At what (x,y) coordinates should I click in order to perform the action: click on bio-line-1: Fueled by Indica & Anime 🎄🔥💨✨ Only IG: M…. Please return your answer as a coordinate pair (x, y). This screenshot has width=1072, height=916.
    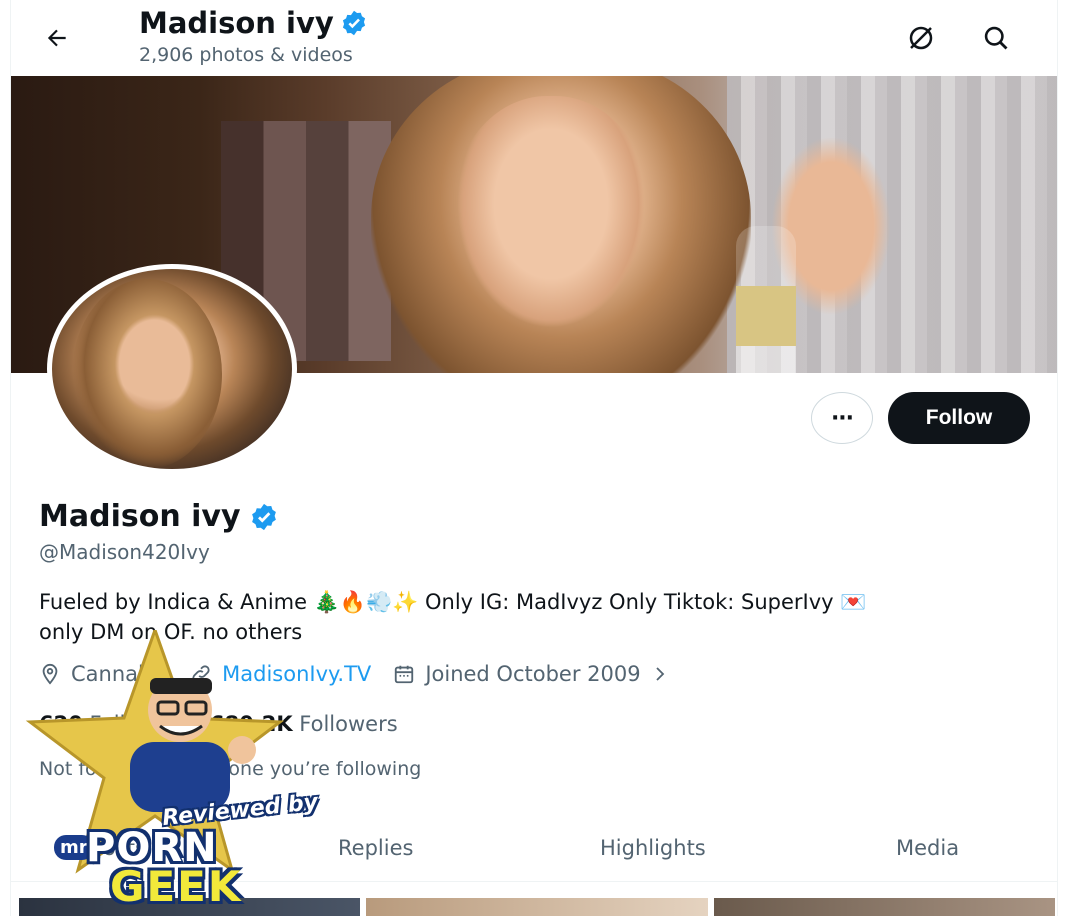
    Looking at the image, I should click on (453, 602).